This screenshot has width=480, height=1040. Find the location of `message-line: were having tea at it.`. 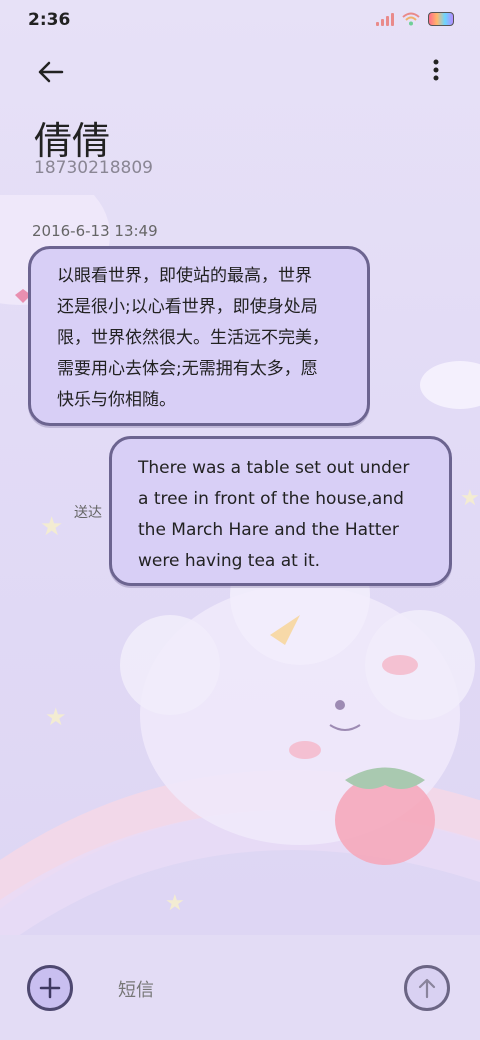

message-line: were having tea at it. is located at coordinates (229, 561).